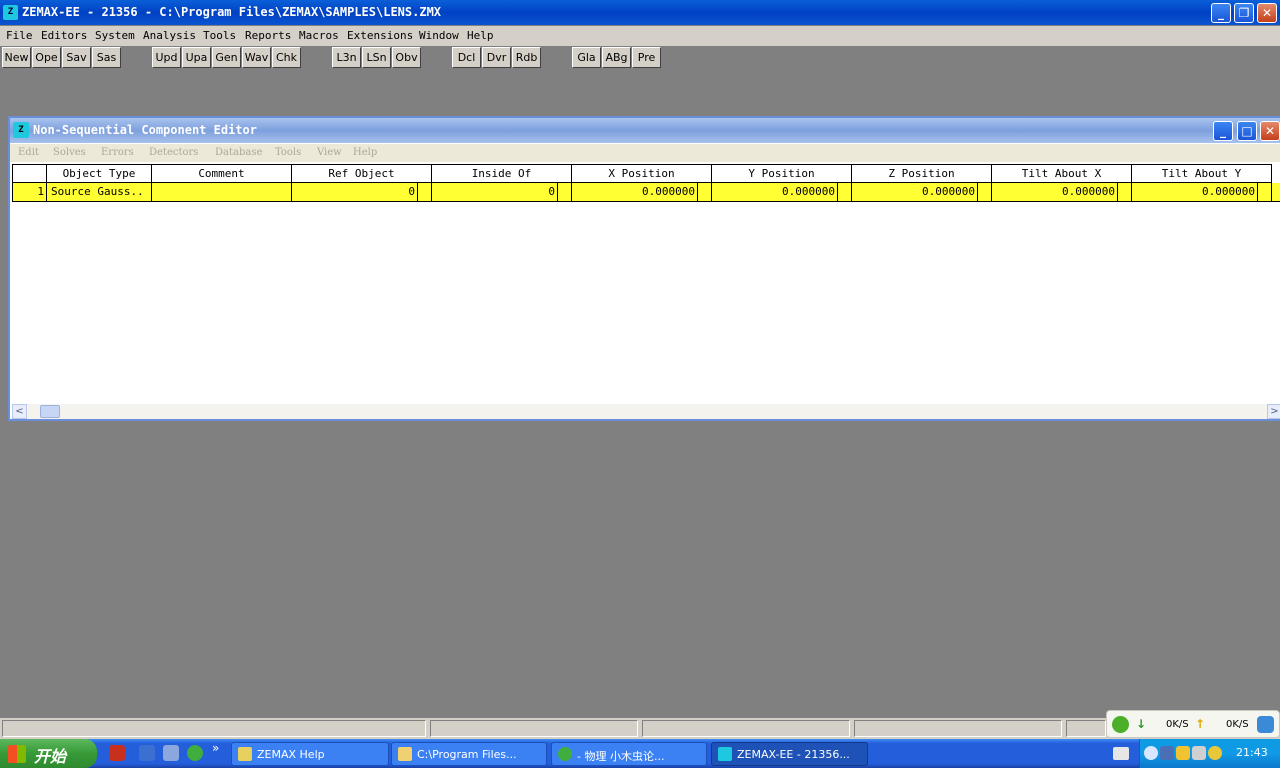  I want to click on toolbar-lsn-button: LSn, so click(376, 57).